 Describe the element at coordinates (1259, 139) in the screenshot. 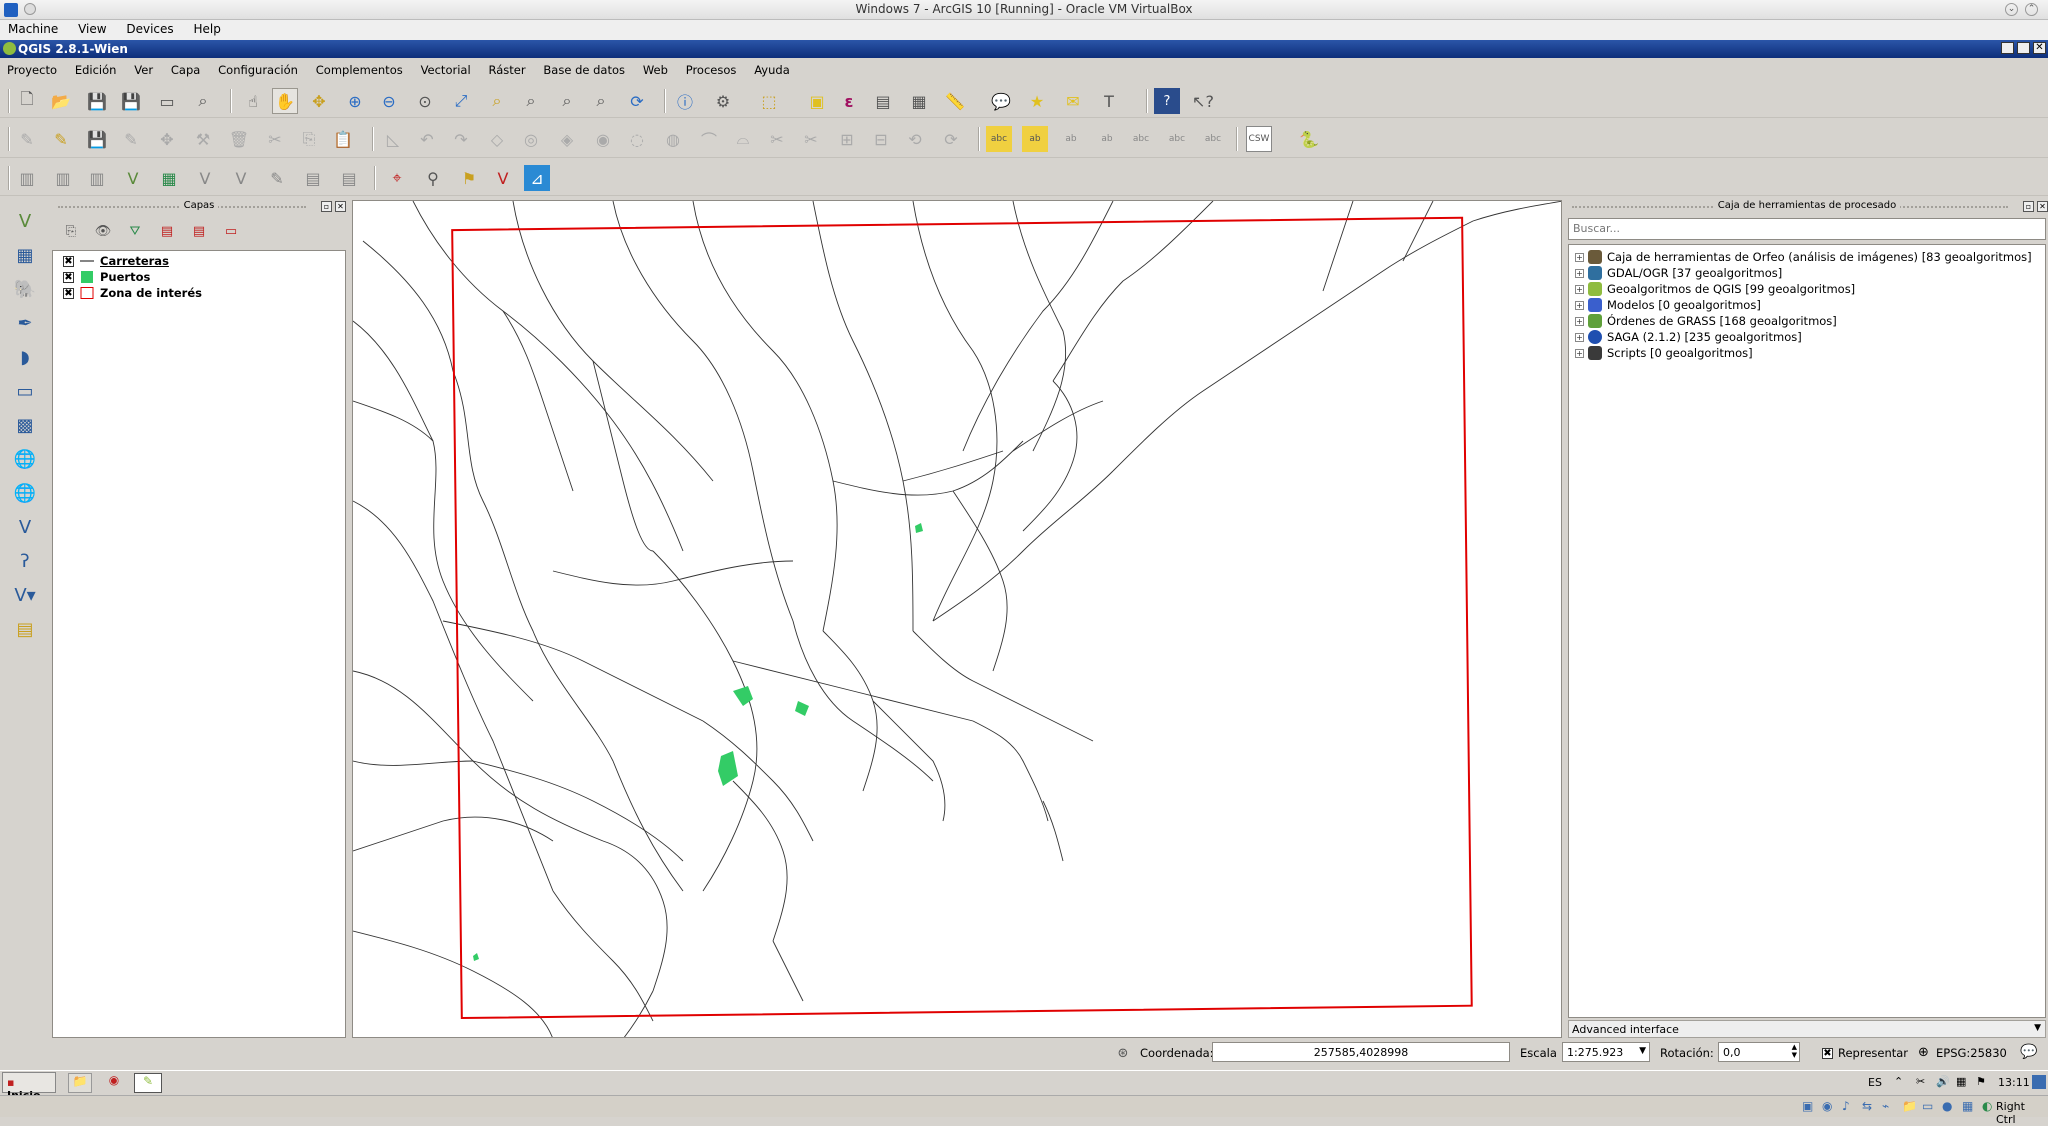

I see `csw-icon: CSW` at that location.